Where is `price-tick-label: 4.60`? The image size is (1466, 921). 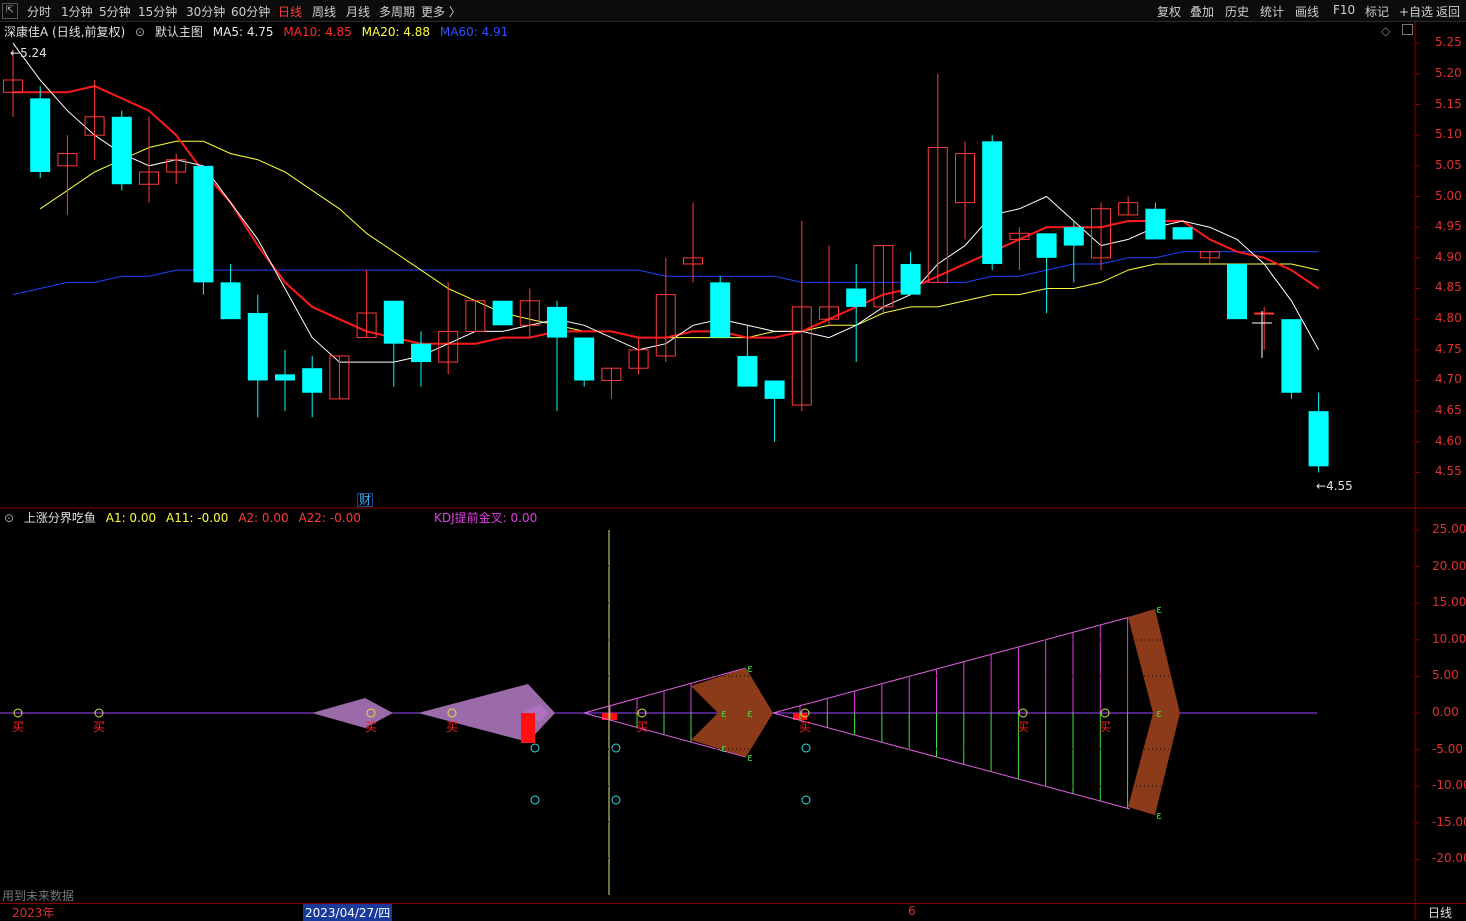 price-tick-label: 4.60 is located at coordinates (1448, 440).